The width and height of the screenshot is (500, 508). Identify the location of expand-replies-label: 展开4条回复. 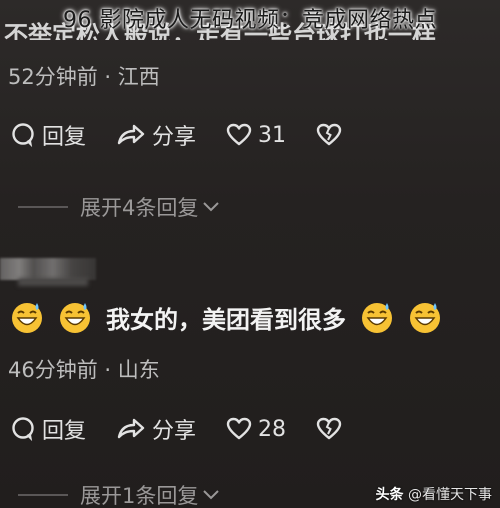
(139, 208).